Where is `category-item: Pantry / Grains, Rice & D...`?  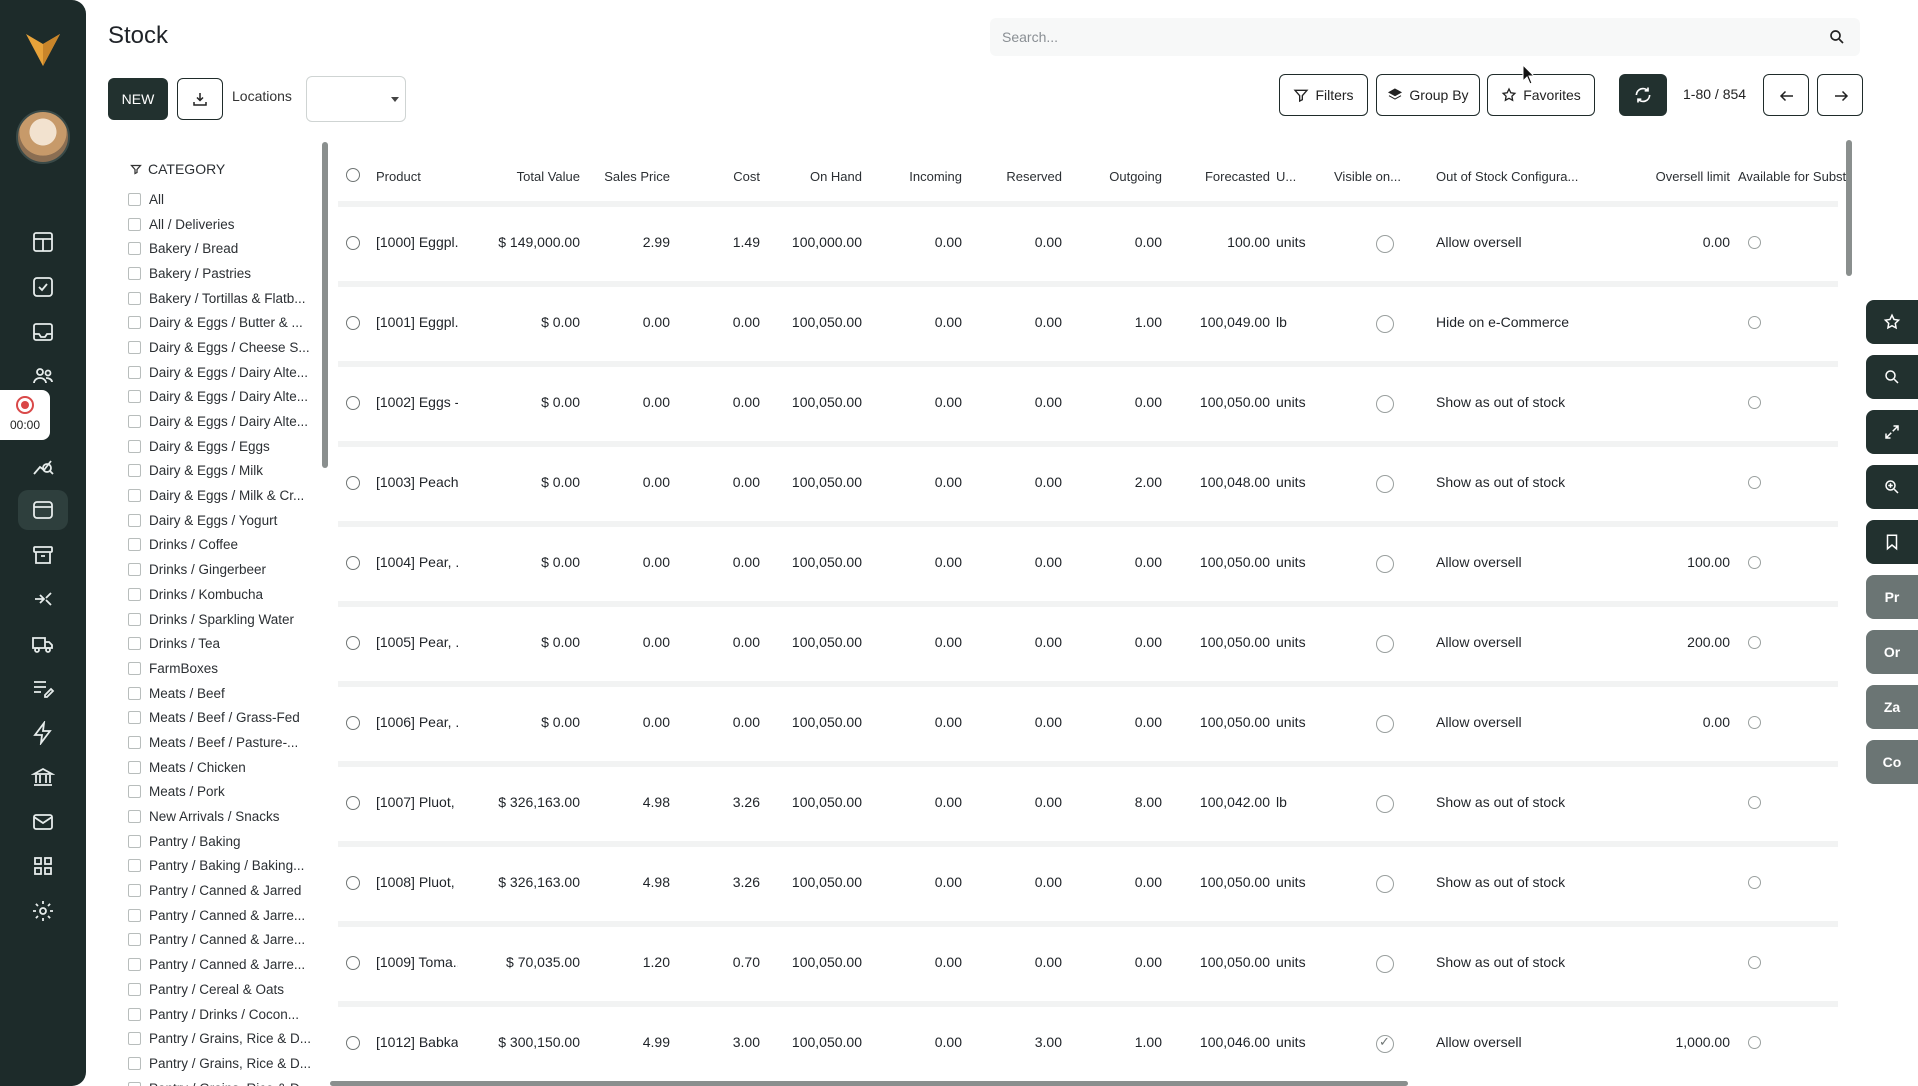
category-item: Pantry / Grains, Rice & D... is located at coordinates (223, 1038).